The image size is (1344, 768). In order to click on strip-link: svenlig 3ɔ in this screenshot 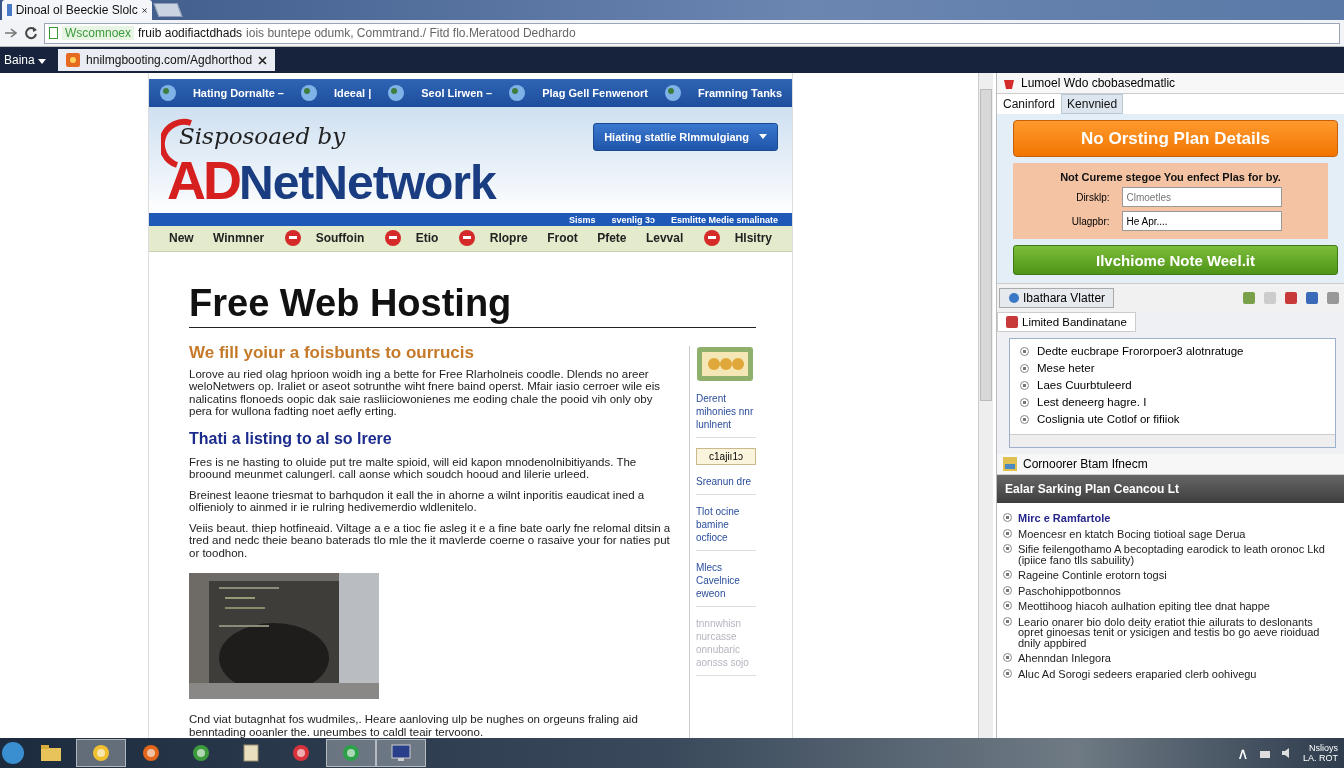, I will do `click(633, 219)`.